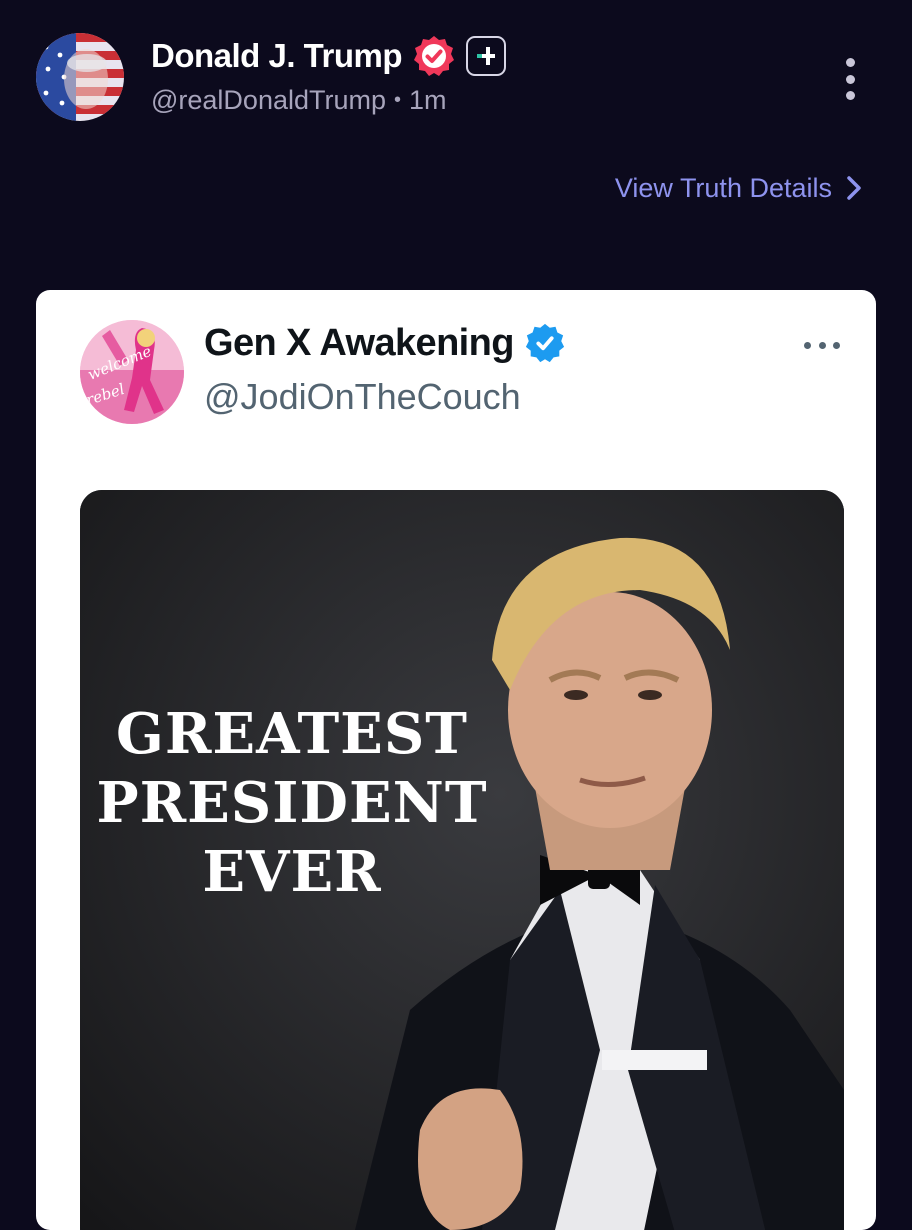  Describe the element at coordinates (359, 343) in the screenshot. I see `embed-author-name: Gen X Awakening` at that location.